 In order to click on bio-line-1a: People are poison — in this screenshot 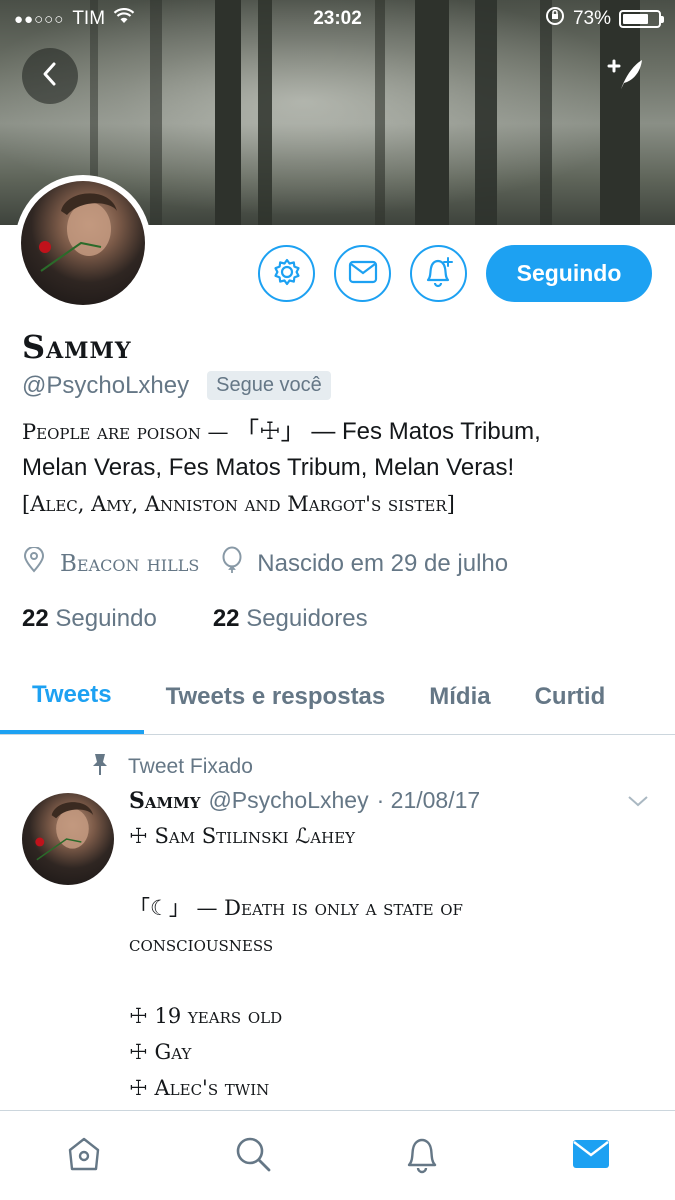, I will do `click(129, 432)`.